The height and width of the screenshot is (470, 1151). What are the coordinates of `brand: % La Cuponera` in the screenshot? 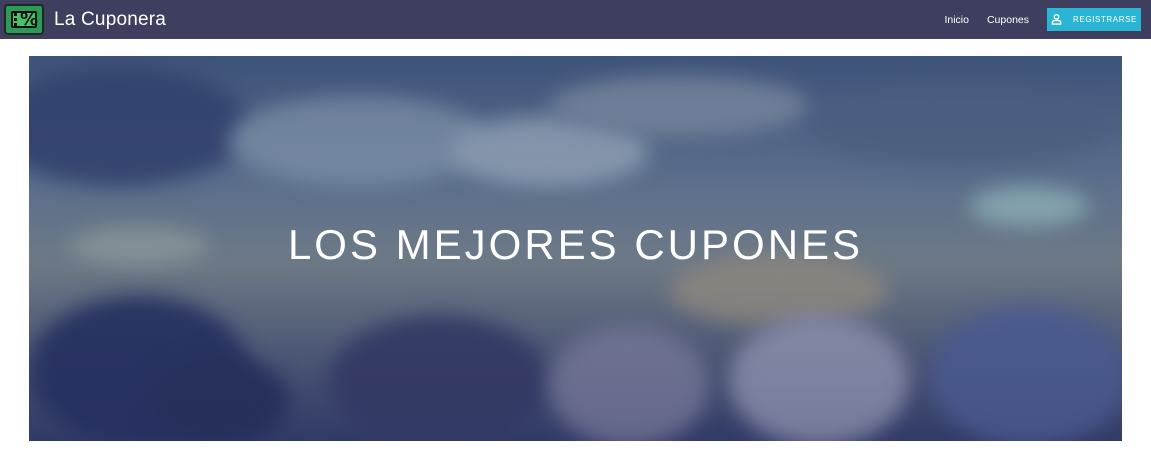 It's located at (85, 19).